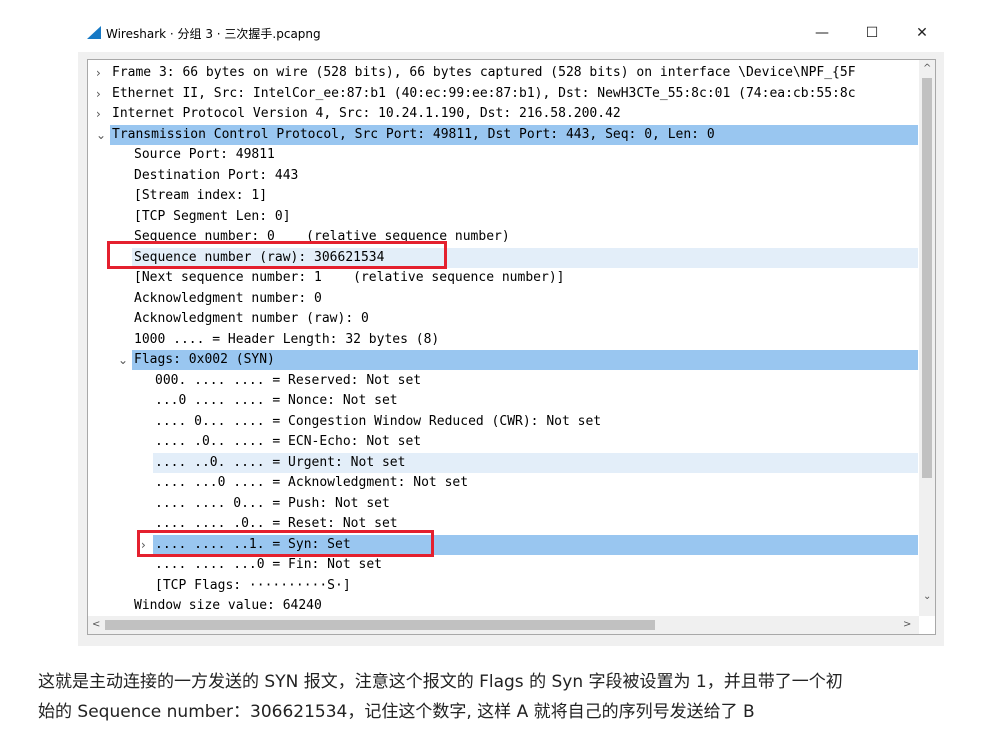  Describe the element at coordinates (272, 503) in the screenshot. I see `tree-row-text: .... .... 0... = Push: Not set` at that location.